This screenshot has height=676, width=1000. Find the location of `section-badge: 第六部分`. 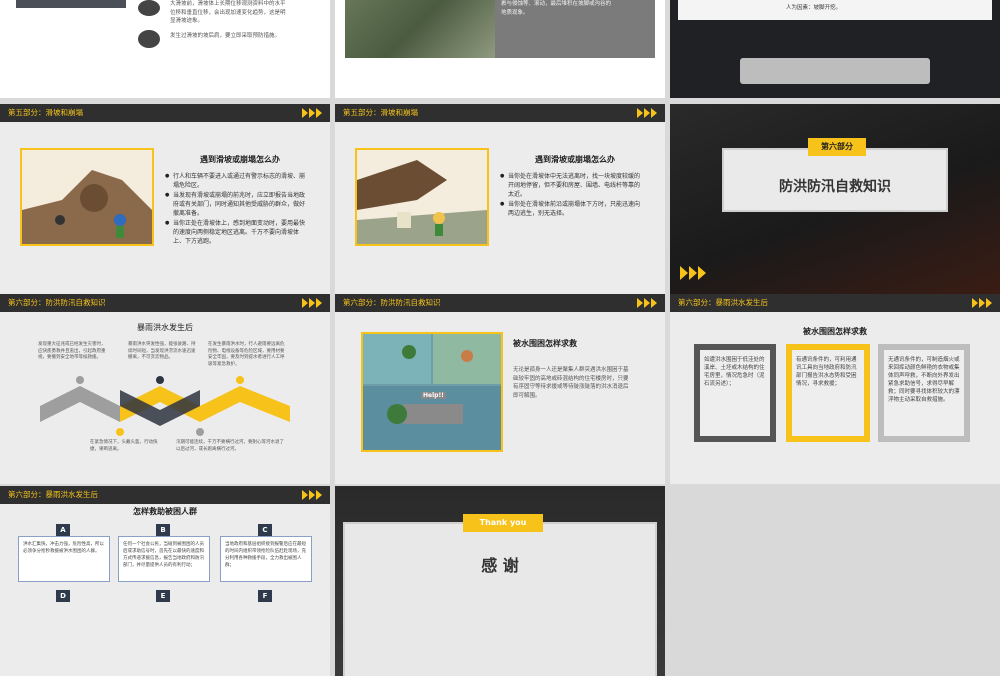

section-badge: 第六部分 is located at coordinates (837, 147).